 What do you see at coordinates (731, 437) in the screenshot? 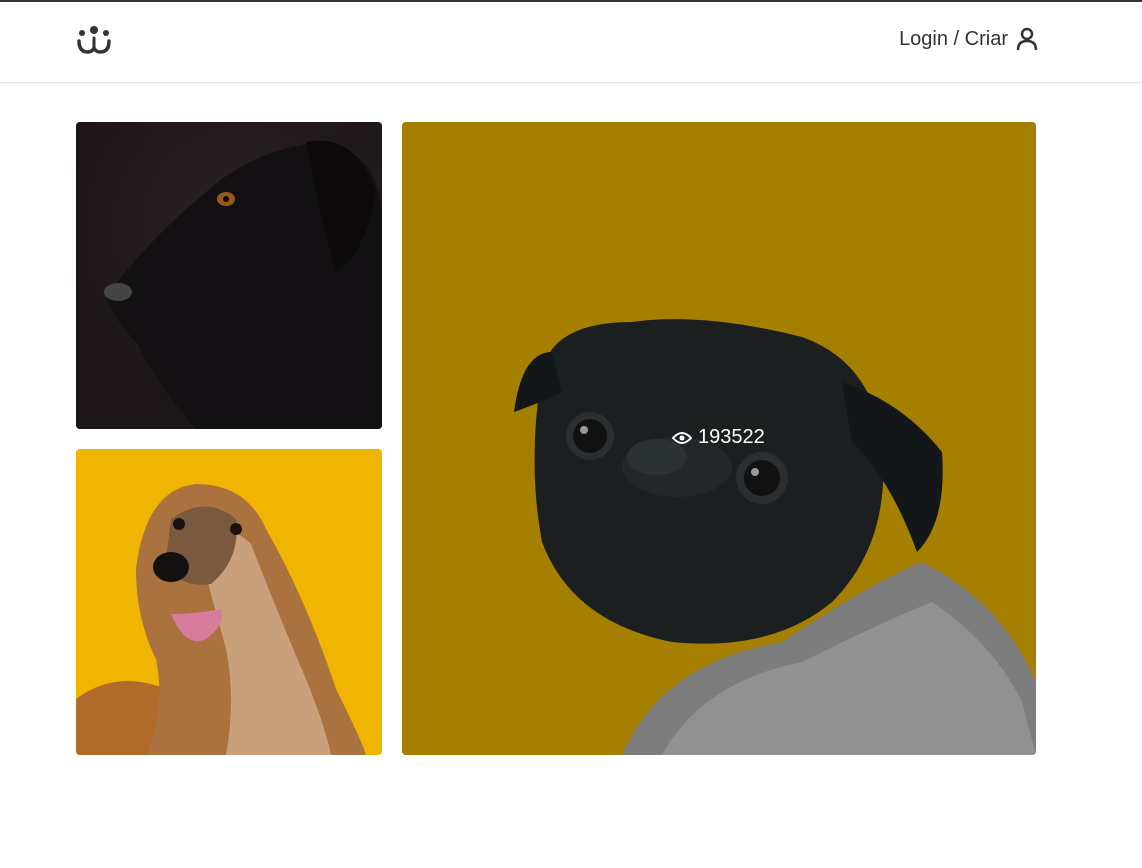
I see `view-count-value: 193522` at bounding box center [731, 437].